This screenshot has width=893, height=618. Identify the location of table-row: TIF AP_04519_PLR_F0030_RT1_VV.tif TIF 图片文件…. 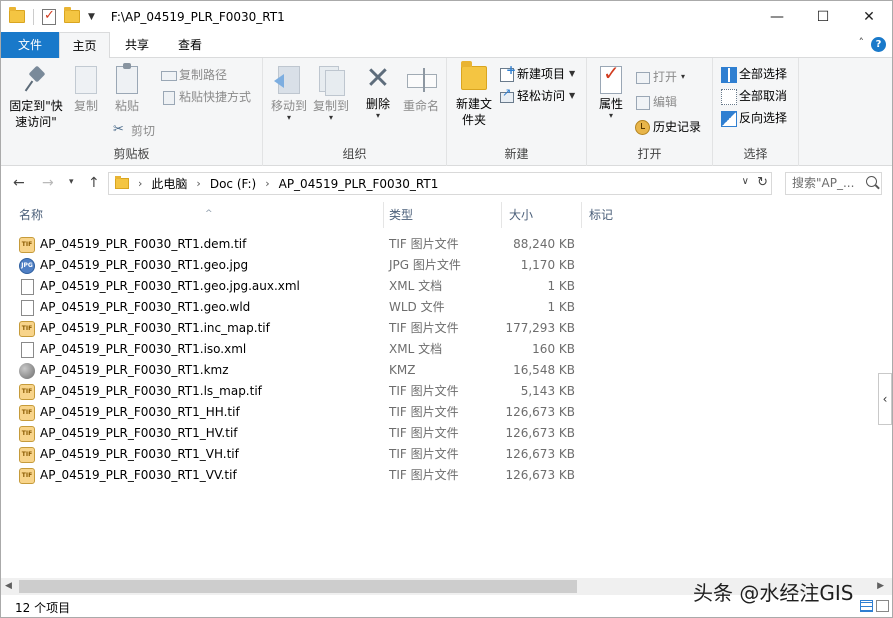
(299, 475).